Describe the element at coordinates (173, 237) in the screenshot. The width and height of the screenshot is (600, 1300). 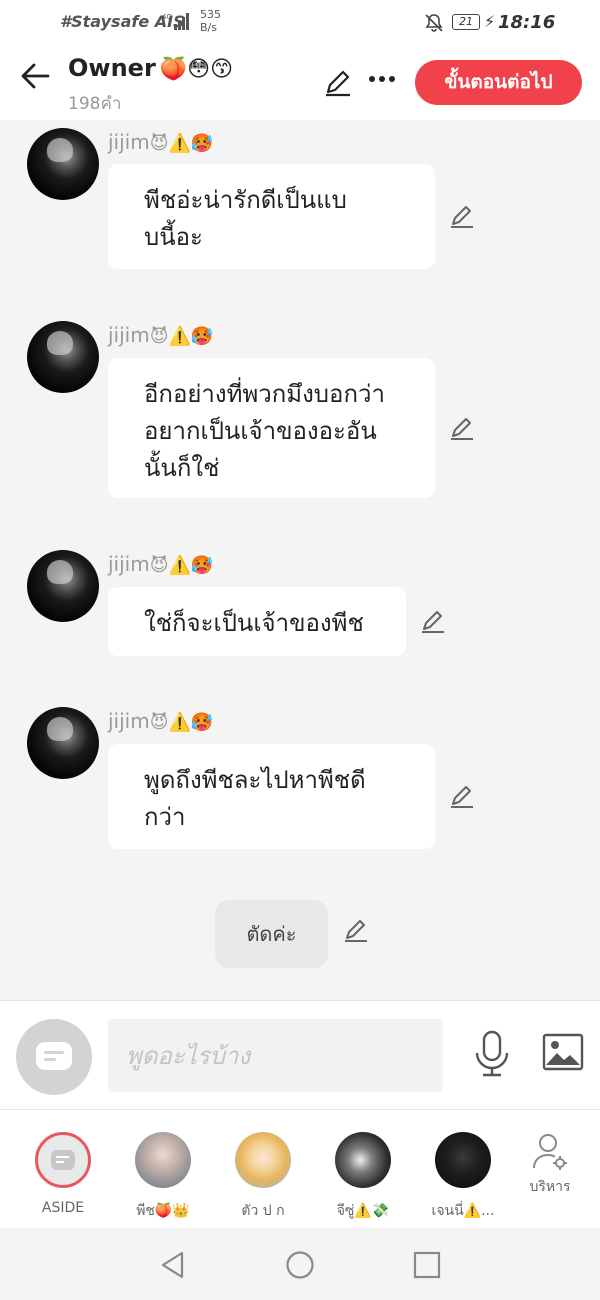
I see `message-line: บนี้อะ` at that location.